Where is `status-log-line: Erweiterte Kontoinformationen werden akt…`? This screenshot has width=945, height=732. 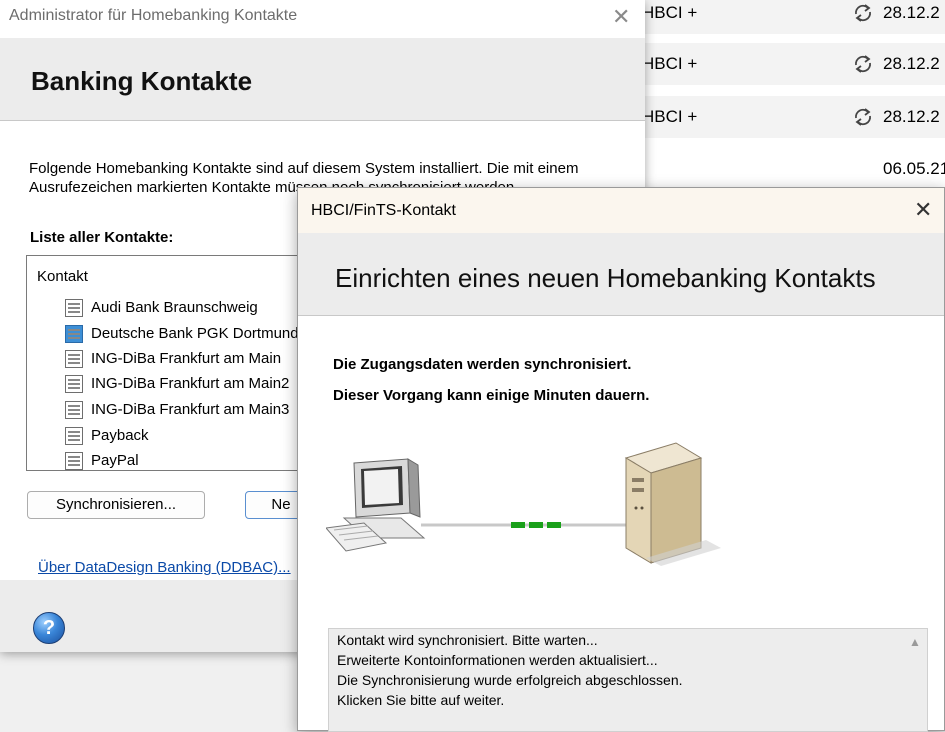
status-log-line: Erweiterte Kontoinformationen werden akt… is located at coordinates (497, 660).